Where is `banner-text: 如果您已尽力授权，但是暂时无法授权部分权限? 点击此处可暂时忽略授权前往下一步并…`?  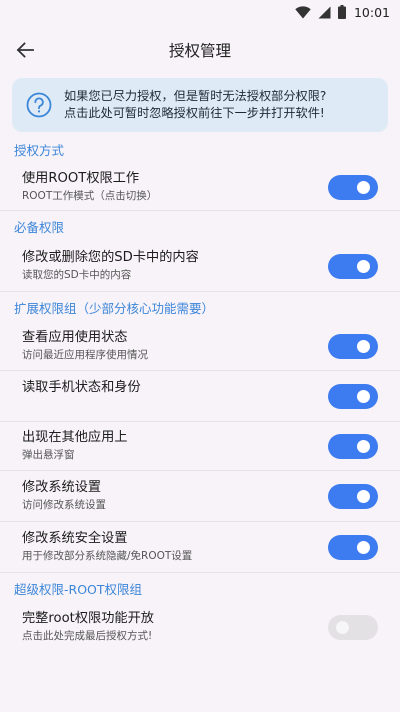 banner-text: 如果您已尽力授权，但是暂时无法授权部分权限? 点击此处可暂时忽略授权前往下一步并… is located at coordinates (195, 105).